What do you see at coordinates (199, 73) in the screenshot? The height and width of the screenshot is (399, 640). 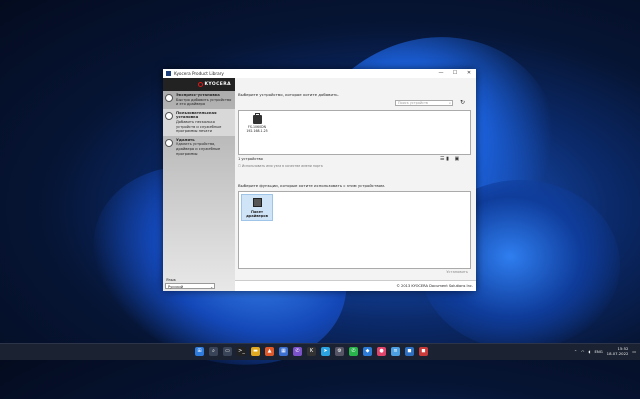 I see `window-title: Kyocera Product Library` at bounding box center [199, 73].